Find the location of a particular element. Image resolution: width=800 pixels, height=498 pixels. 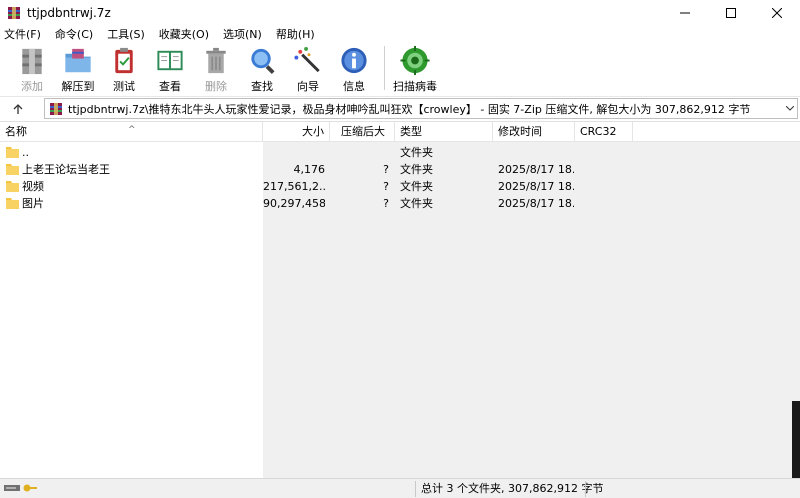

col-name-label: 名称 is located at coordinates (16, 131).